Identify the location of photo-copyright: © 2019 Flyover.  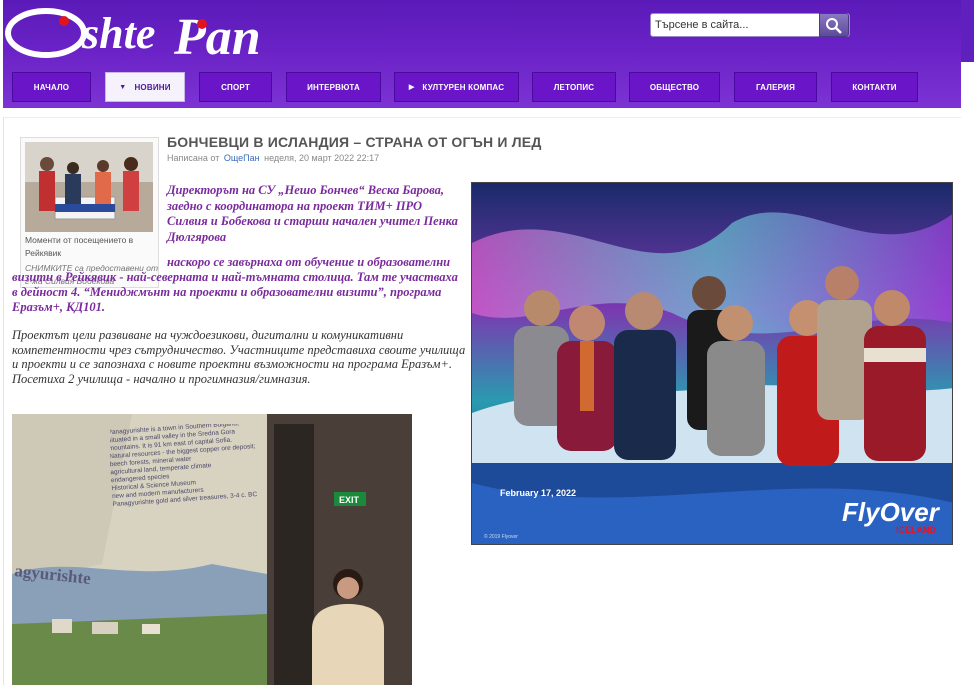
(501, 536).